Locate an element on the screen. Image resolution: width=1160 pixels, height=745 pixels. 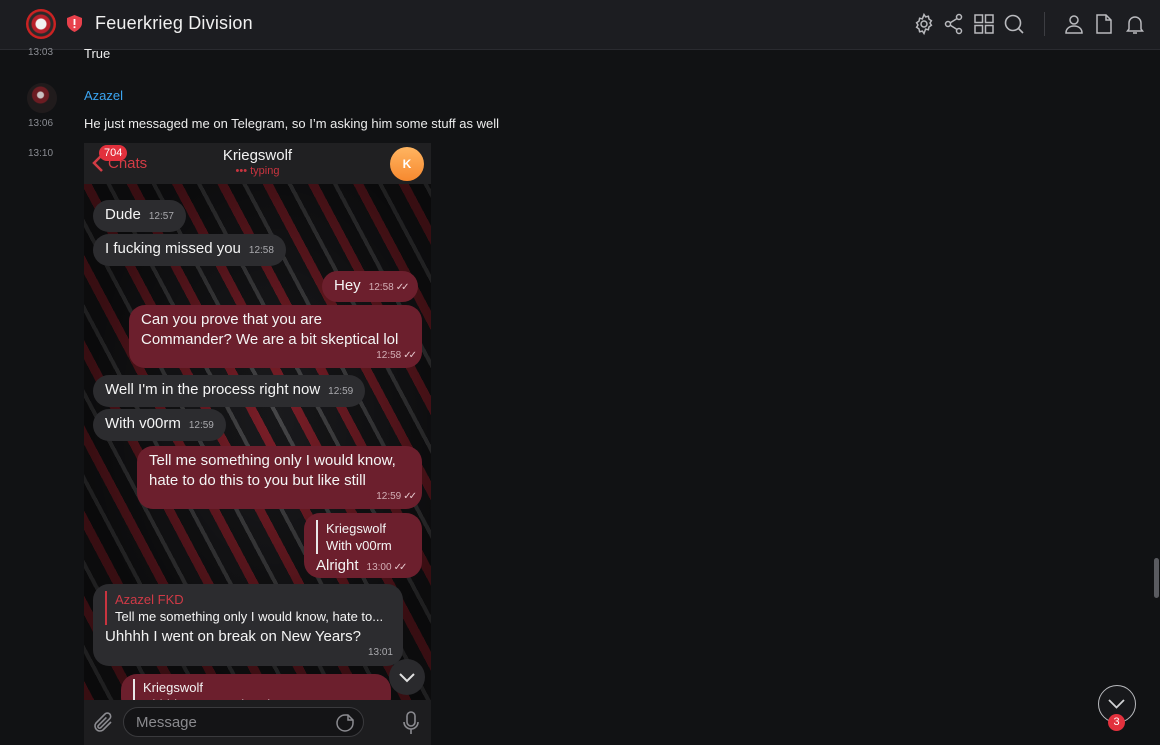
profile-icon is located at coordinates (1074, 24).